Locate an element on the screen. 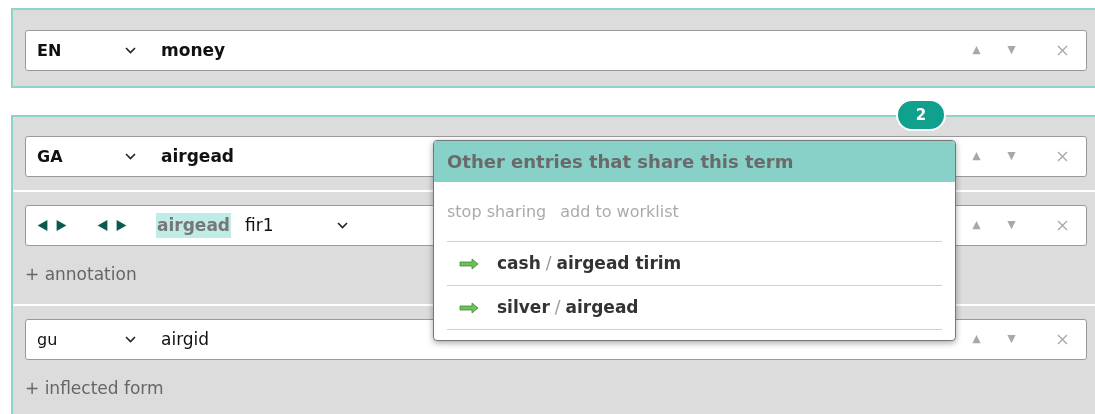  term-text: airgead is located at coordinates (198, 156).